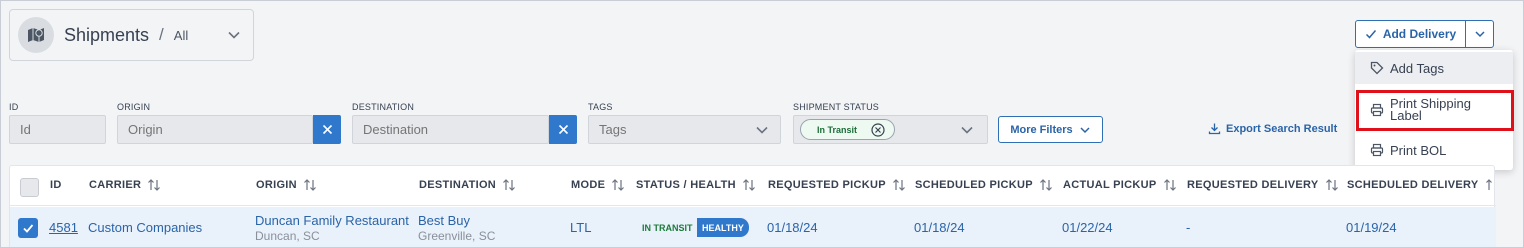 Image resolution: width=1524 pixels, height=248 pixels. I want to click on column-header-requested-pickup: REQUESTED PICKUP, so click(837, 185).